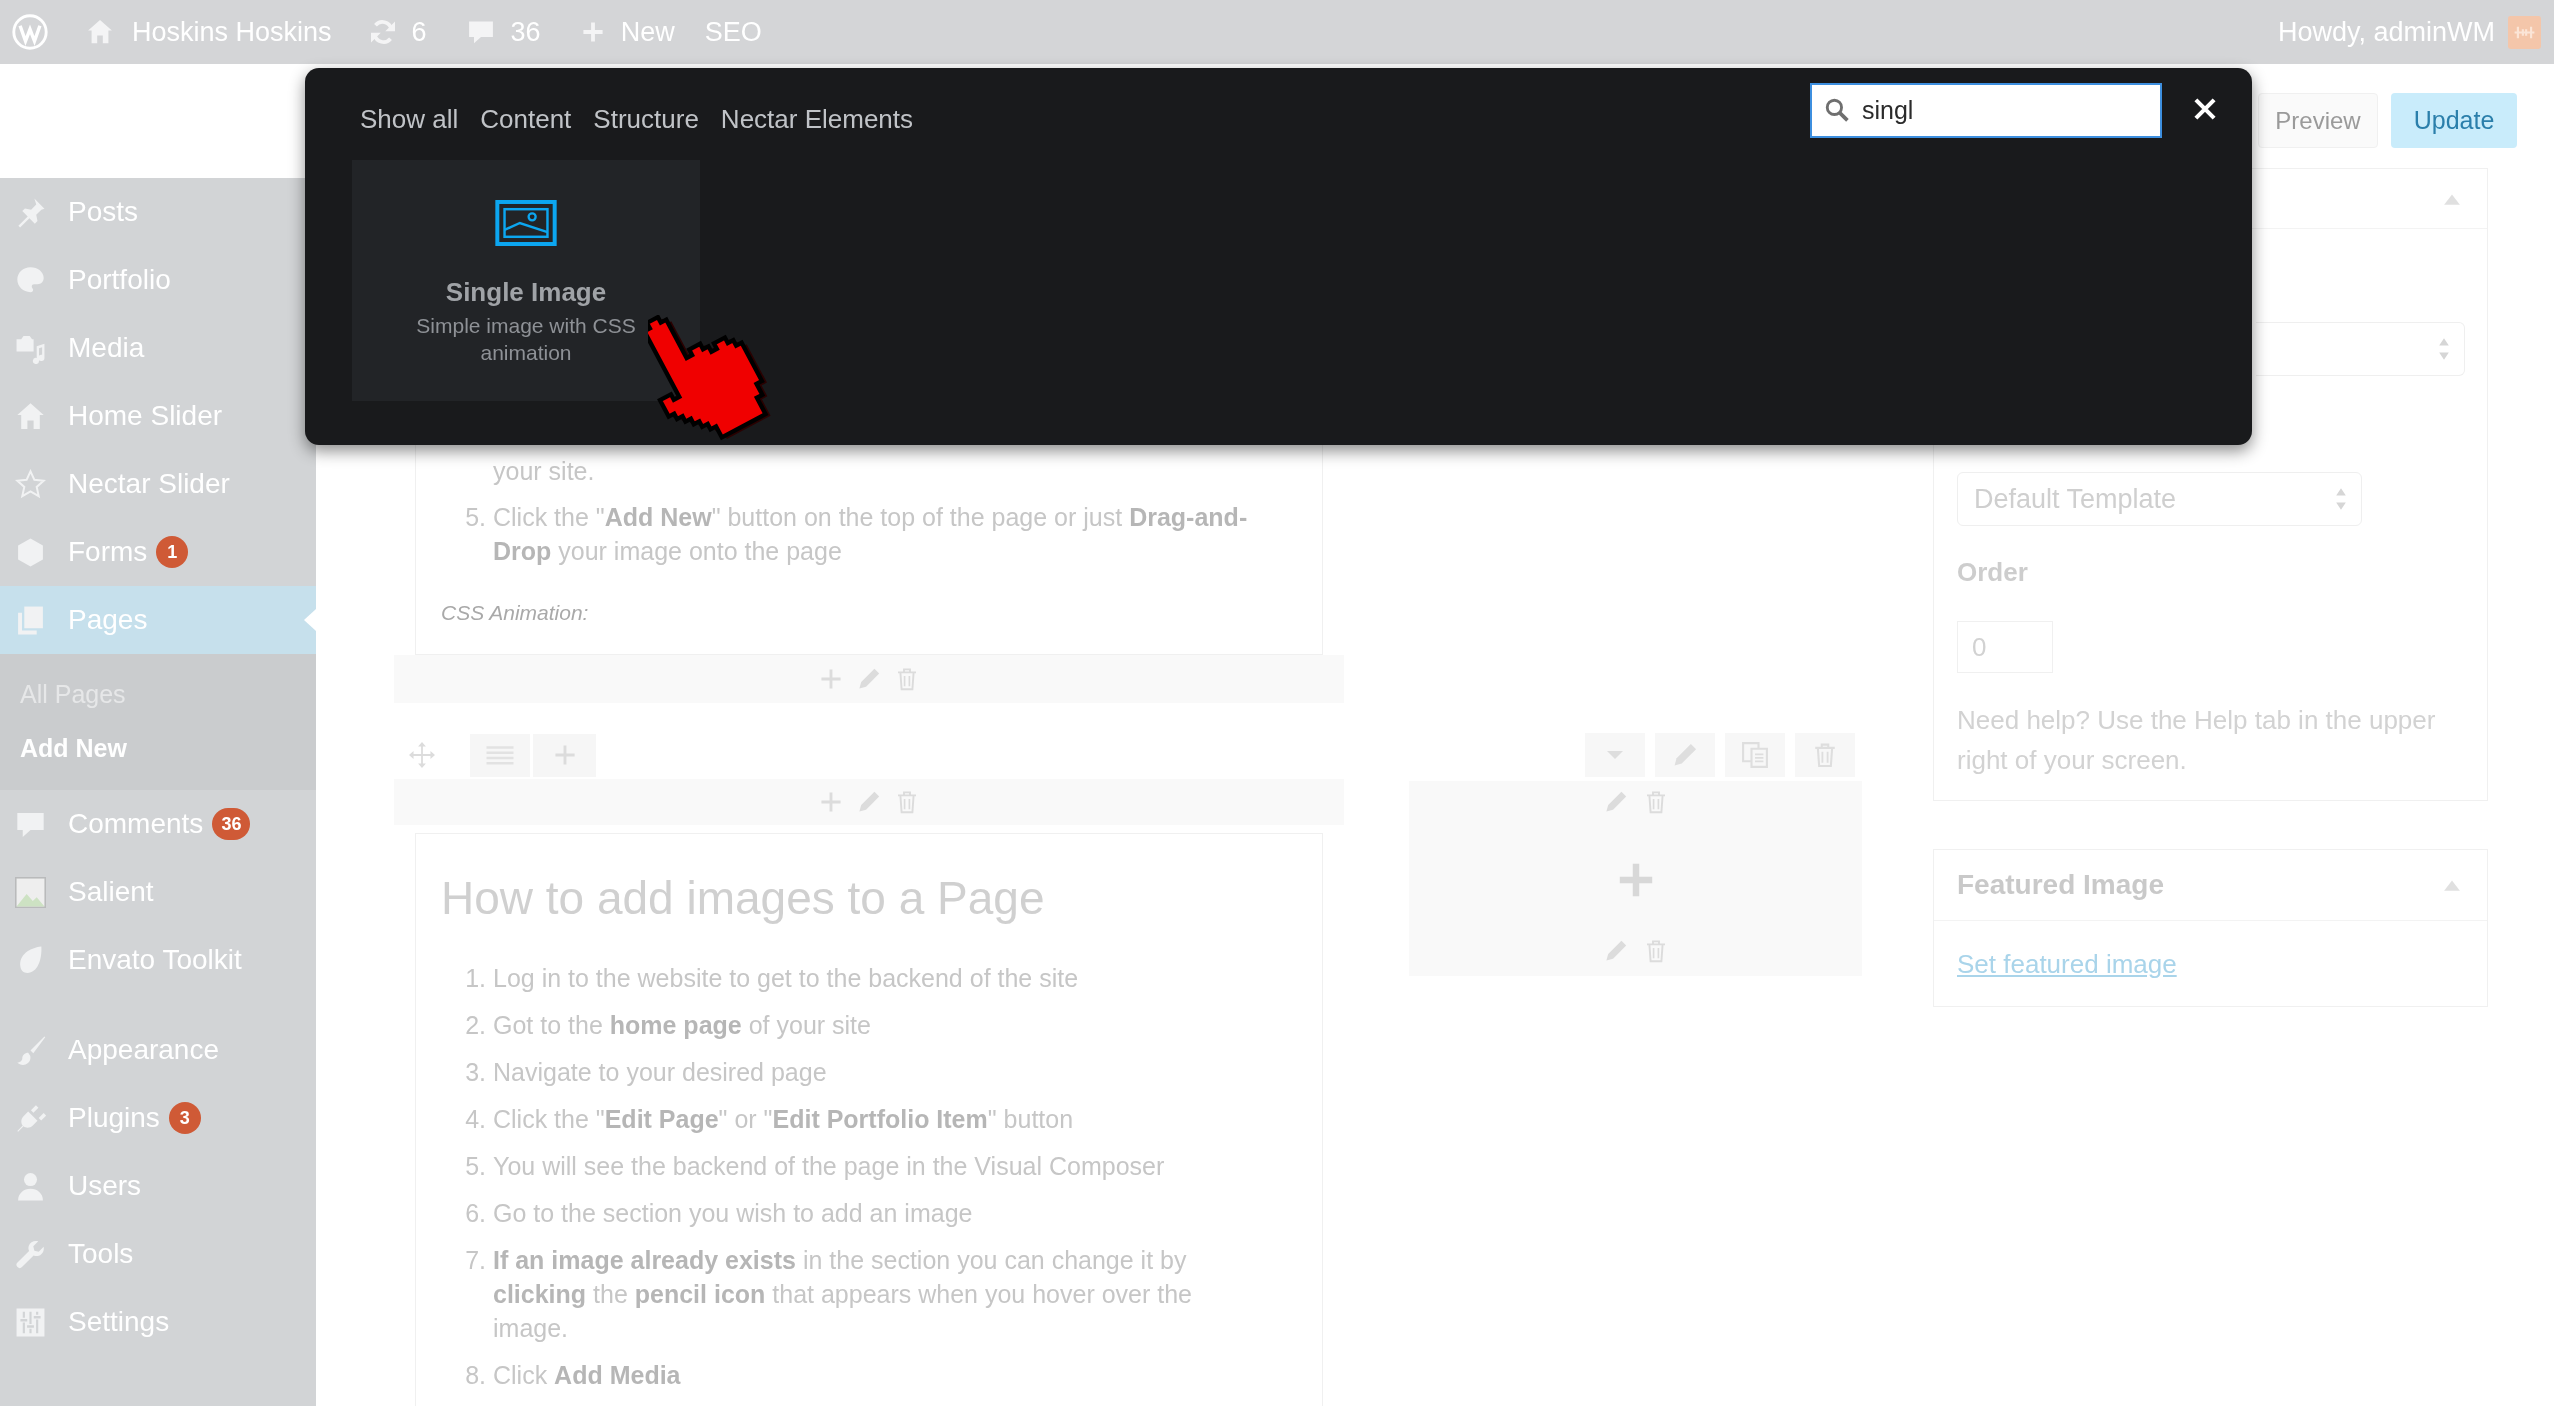 The image size is (2554, 1406). I want to click on filter-tab: Structure, so click(646, 119).